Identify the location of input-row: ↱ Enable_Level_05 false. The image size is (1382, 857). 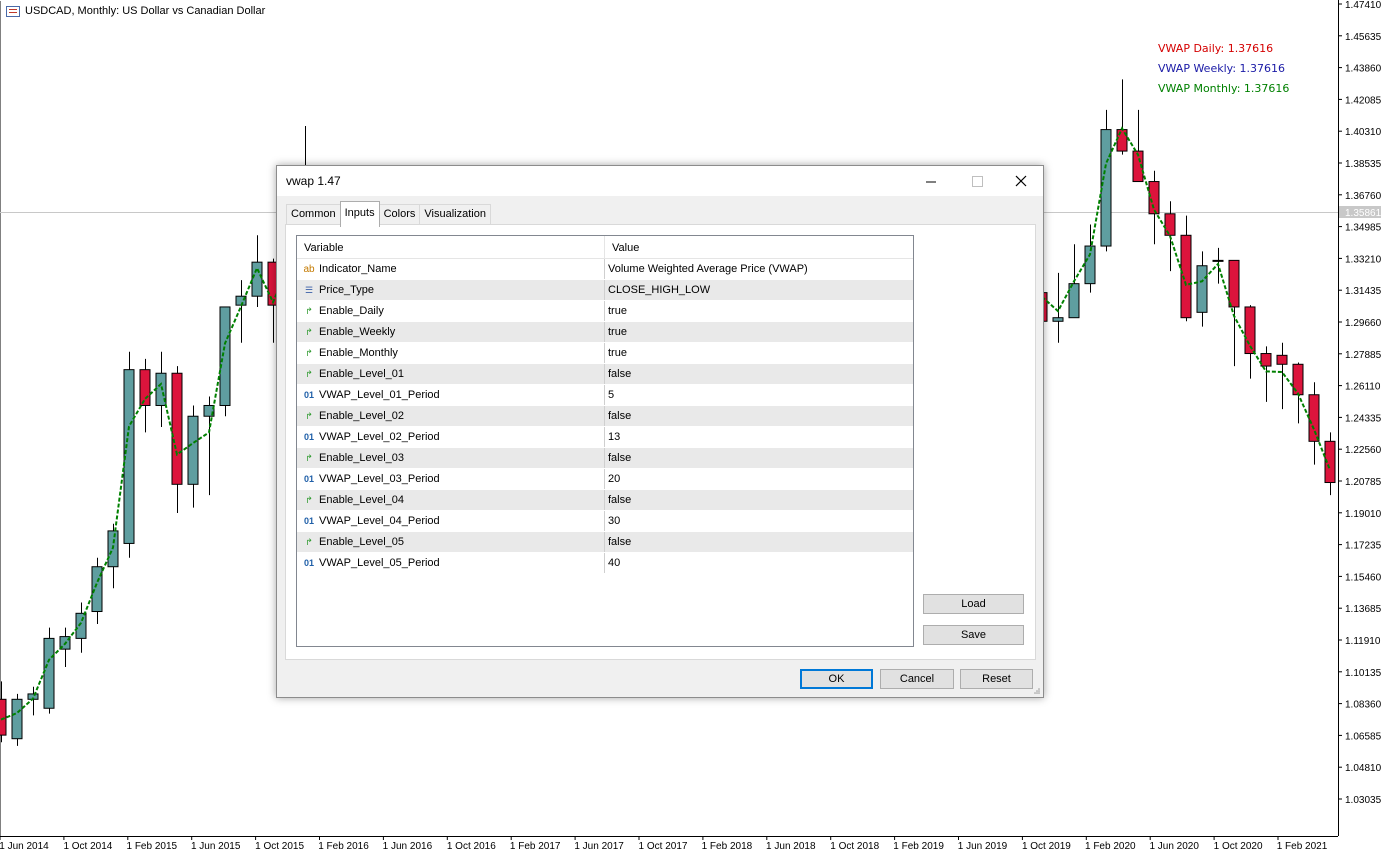
(605, 542).